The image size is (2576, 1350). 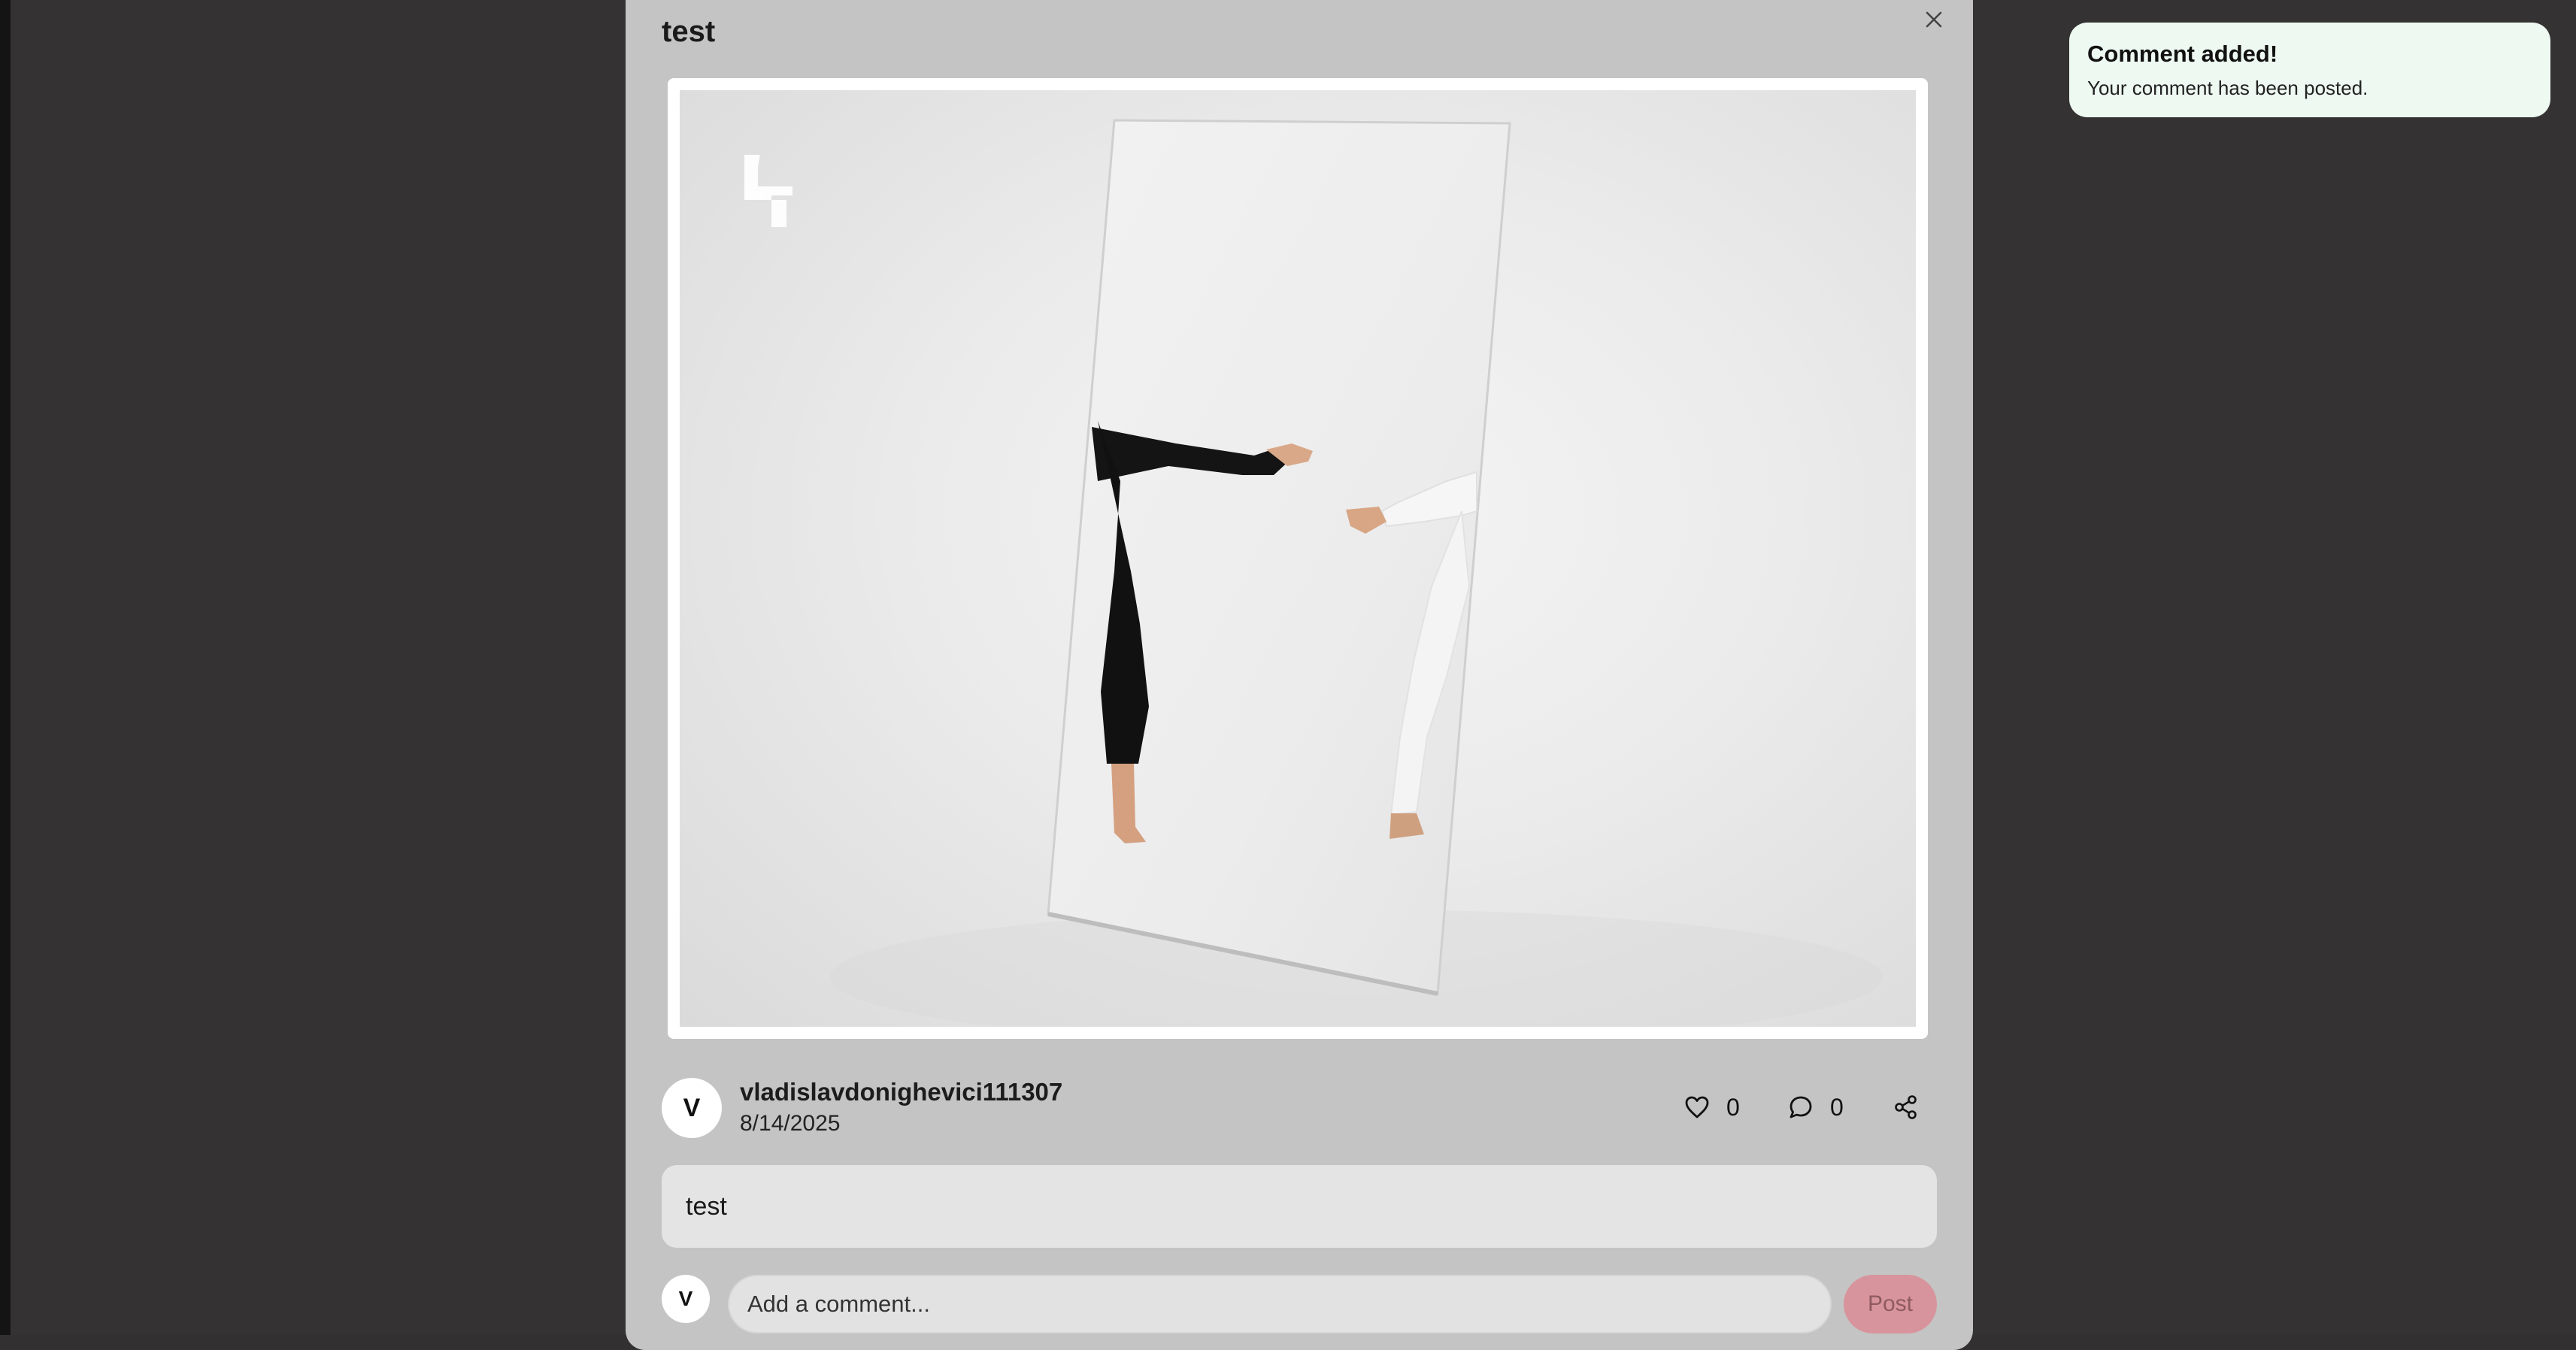 I want to click on close-button, so click(x=1934, y=20).